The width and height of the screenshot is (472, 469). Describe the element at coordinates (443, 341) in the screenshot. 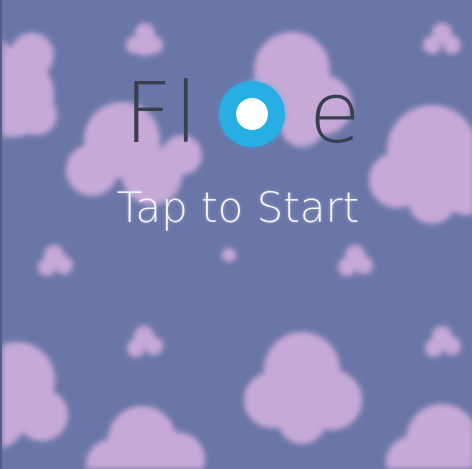

I see `cloud-small-lower-right` at that location.